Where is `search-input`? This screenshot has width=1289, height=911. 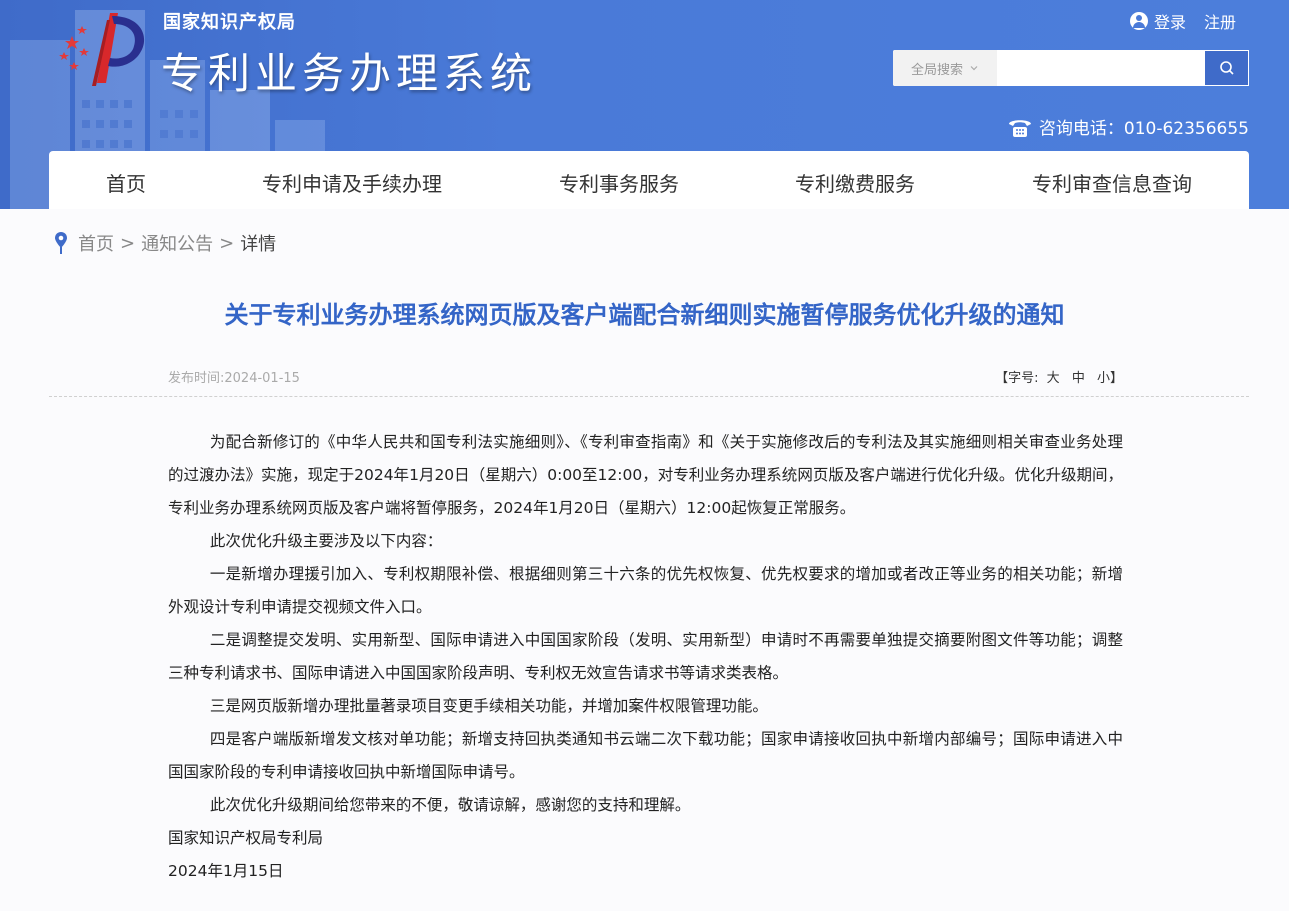 search-input is located at coordinates (1100, 68).